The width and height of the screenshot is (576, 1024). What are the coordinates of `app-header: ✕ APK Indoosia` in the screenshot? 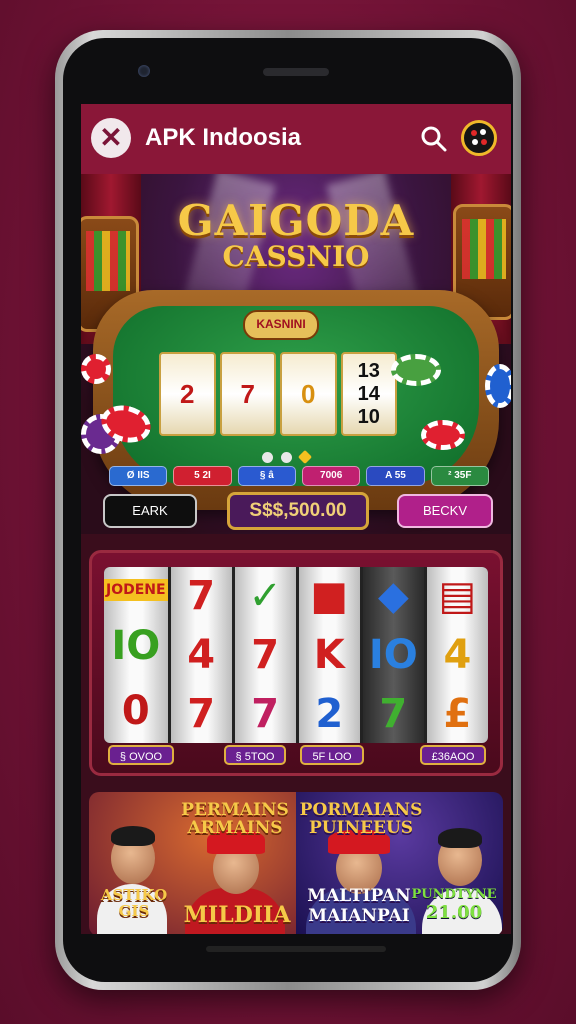 It's located at (296, 139).